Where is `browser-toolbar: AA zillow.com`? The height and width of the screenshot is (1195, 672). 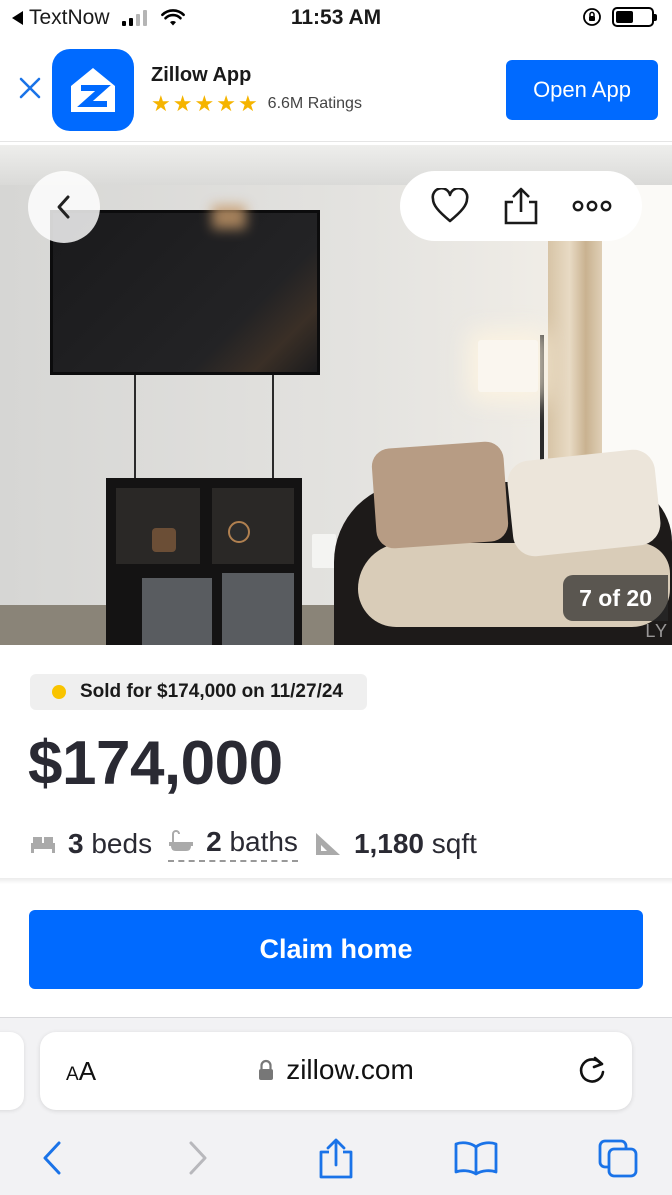
browser-toolbar: AA zillow.com is located at coordinates (336, 1106).